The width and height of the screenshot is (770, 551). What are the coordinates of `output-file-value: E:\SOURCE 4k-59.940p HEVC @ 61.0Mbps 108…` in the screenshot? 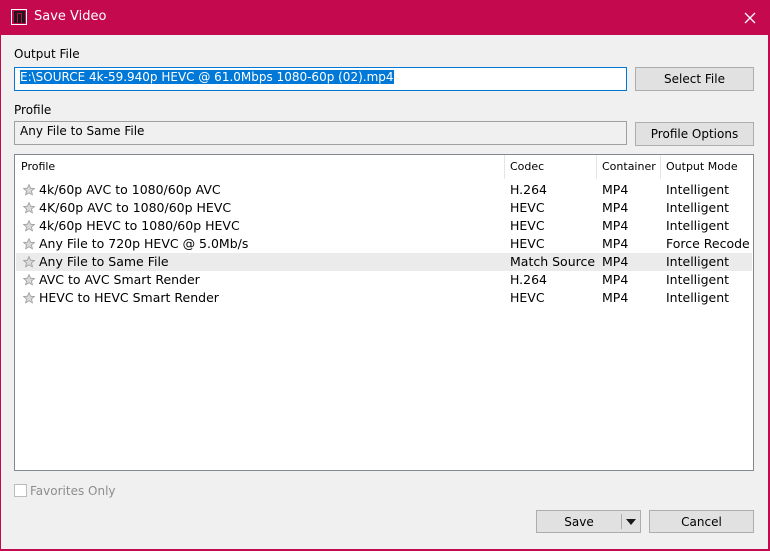 It's located at (207, 77).